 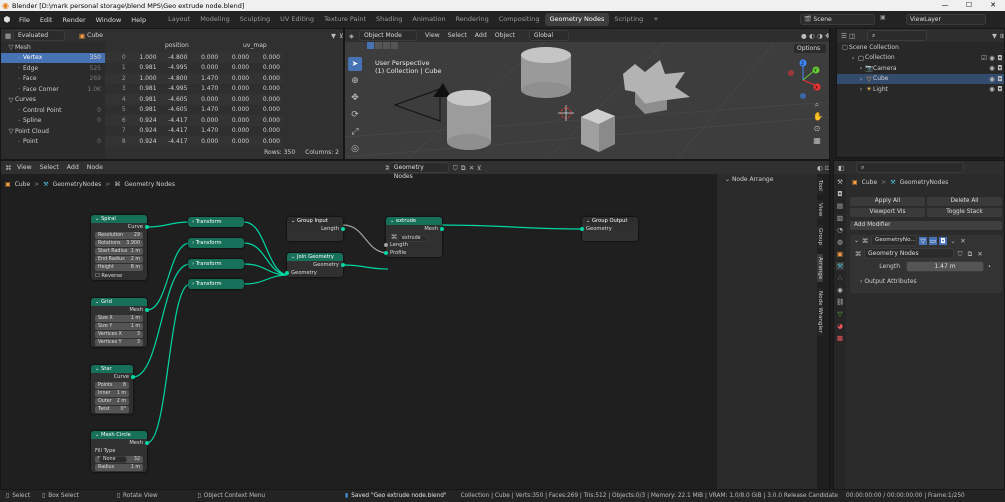 I want to click on snap-icon: ⊡, so click(x=825, y=168).